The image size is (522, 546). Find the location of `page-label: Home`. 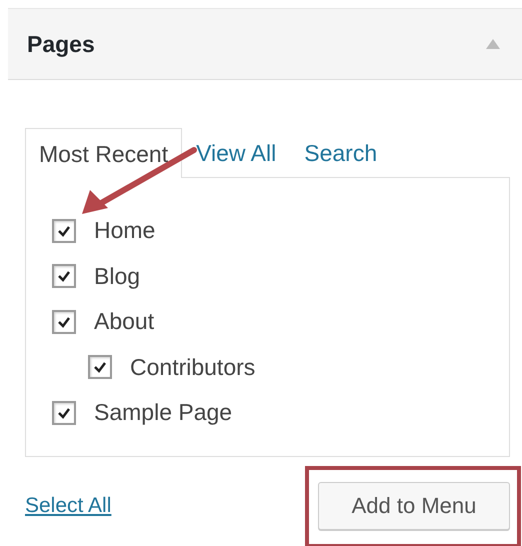

page-label: Home is located at coordinates (125, 230).